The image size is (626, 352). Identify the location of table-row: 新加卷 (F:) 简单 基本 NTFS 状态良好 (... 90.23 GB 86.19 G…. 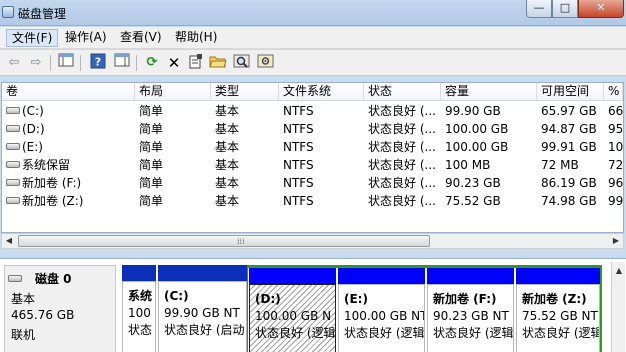
(312, 183).